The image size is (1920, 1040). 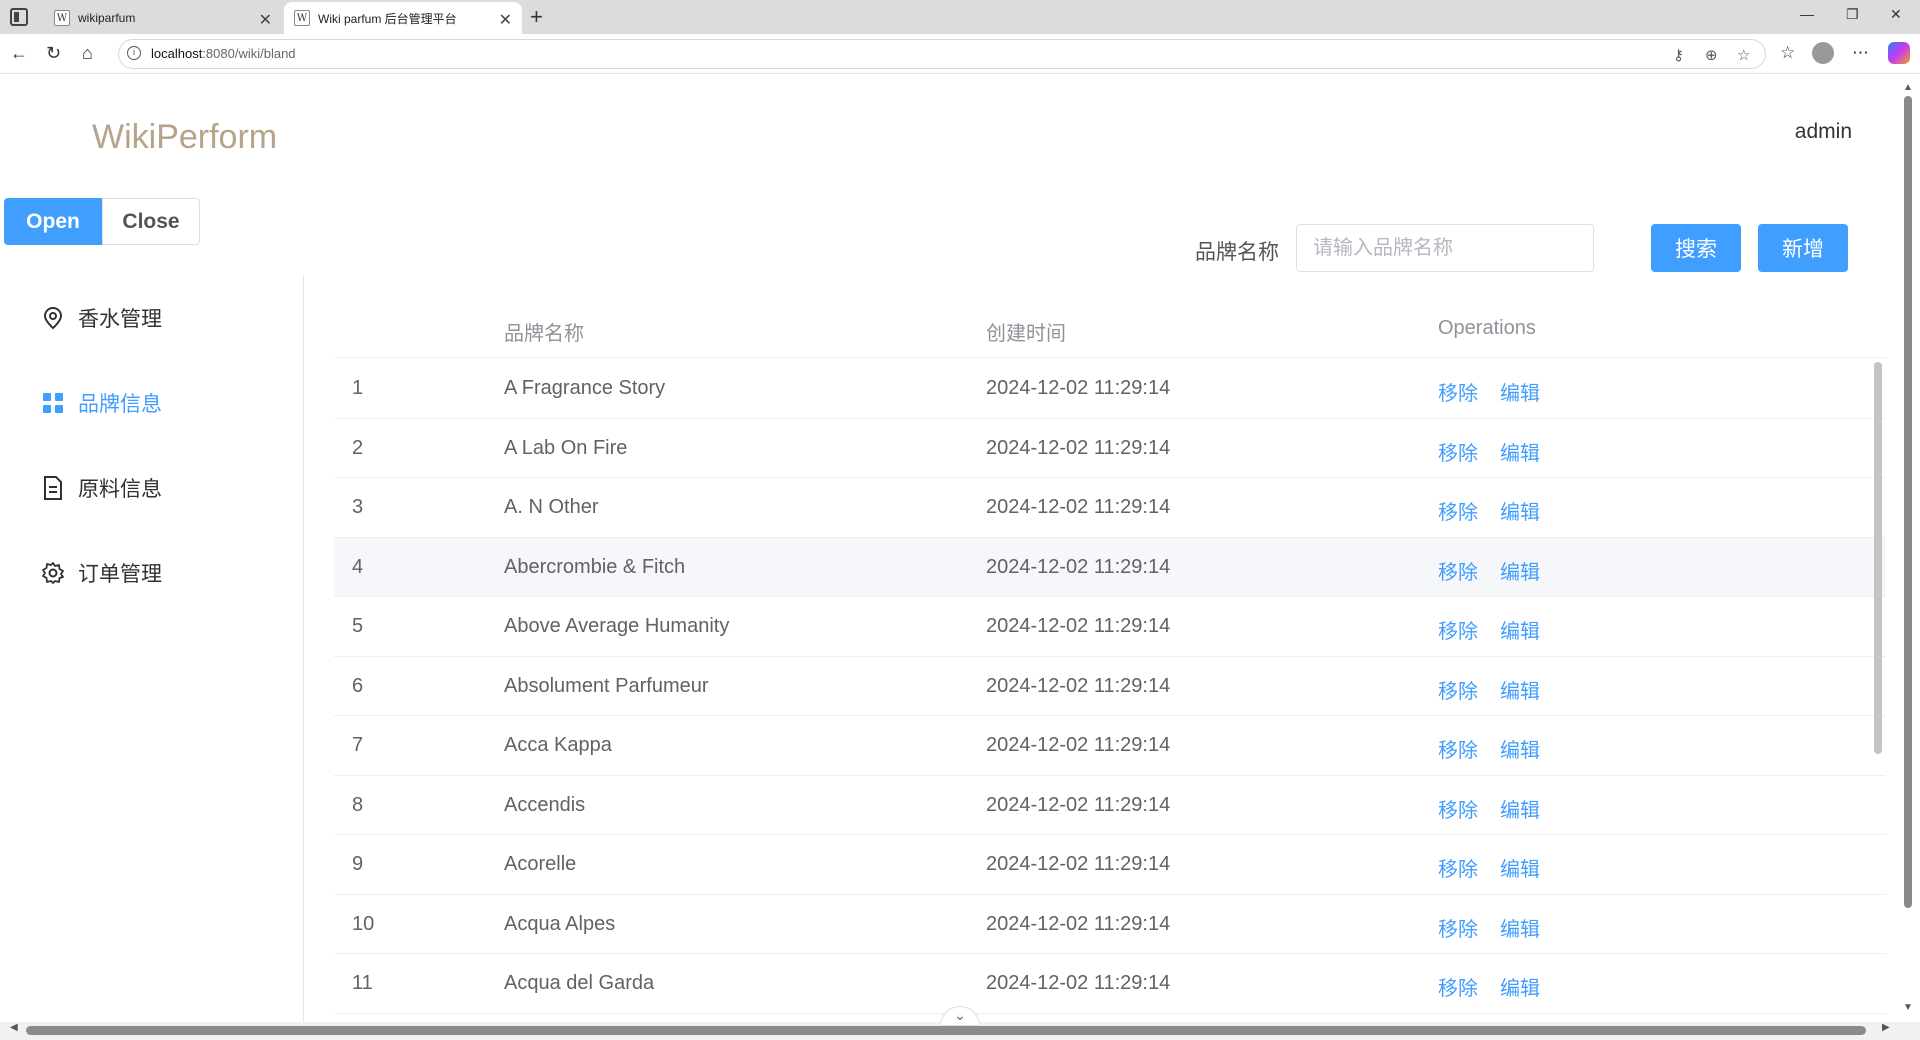 I want to click on sidebar-item-material: 原料信息, so click(x=101, y=488).